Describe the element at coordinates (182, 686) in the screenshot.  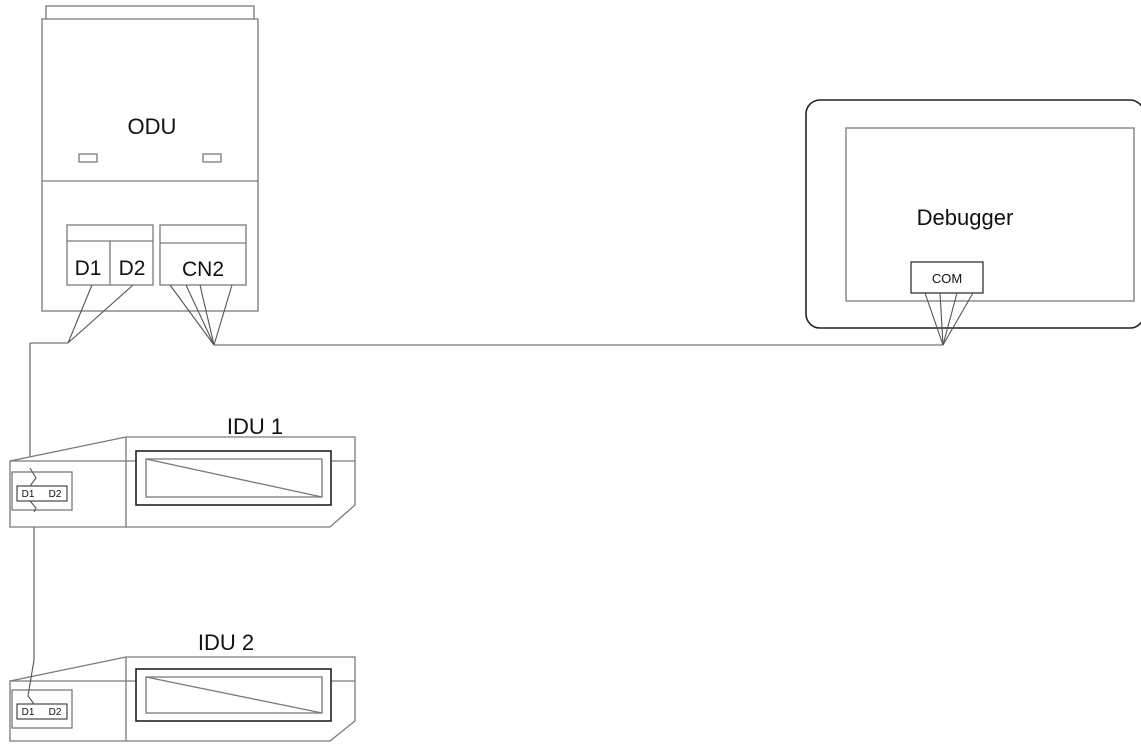
I see `idu-2-unit: IDU 2 D1 D2` at that location.